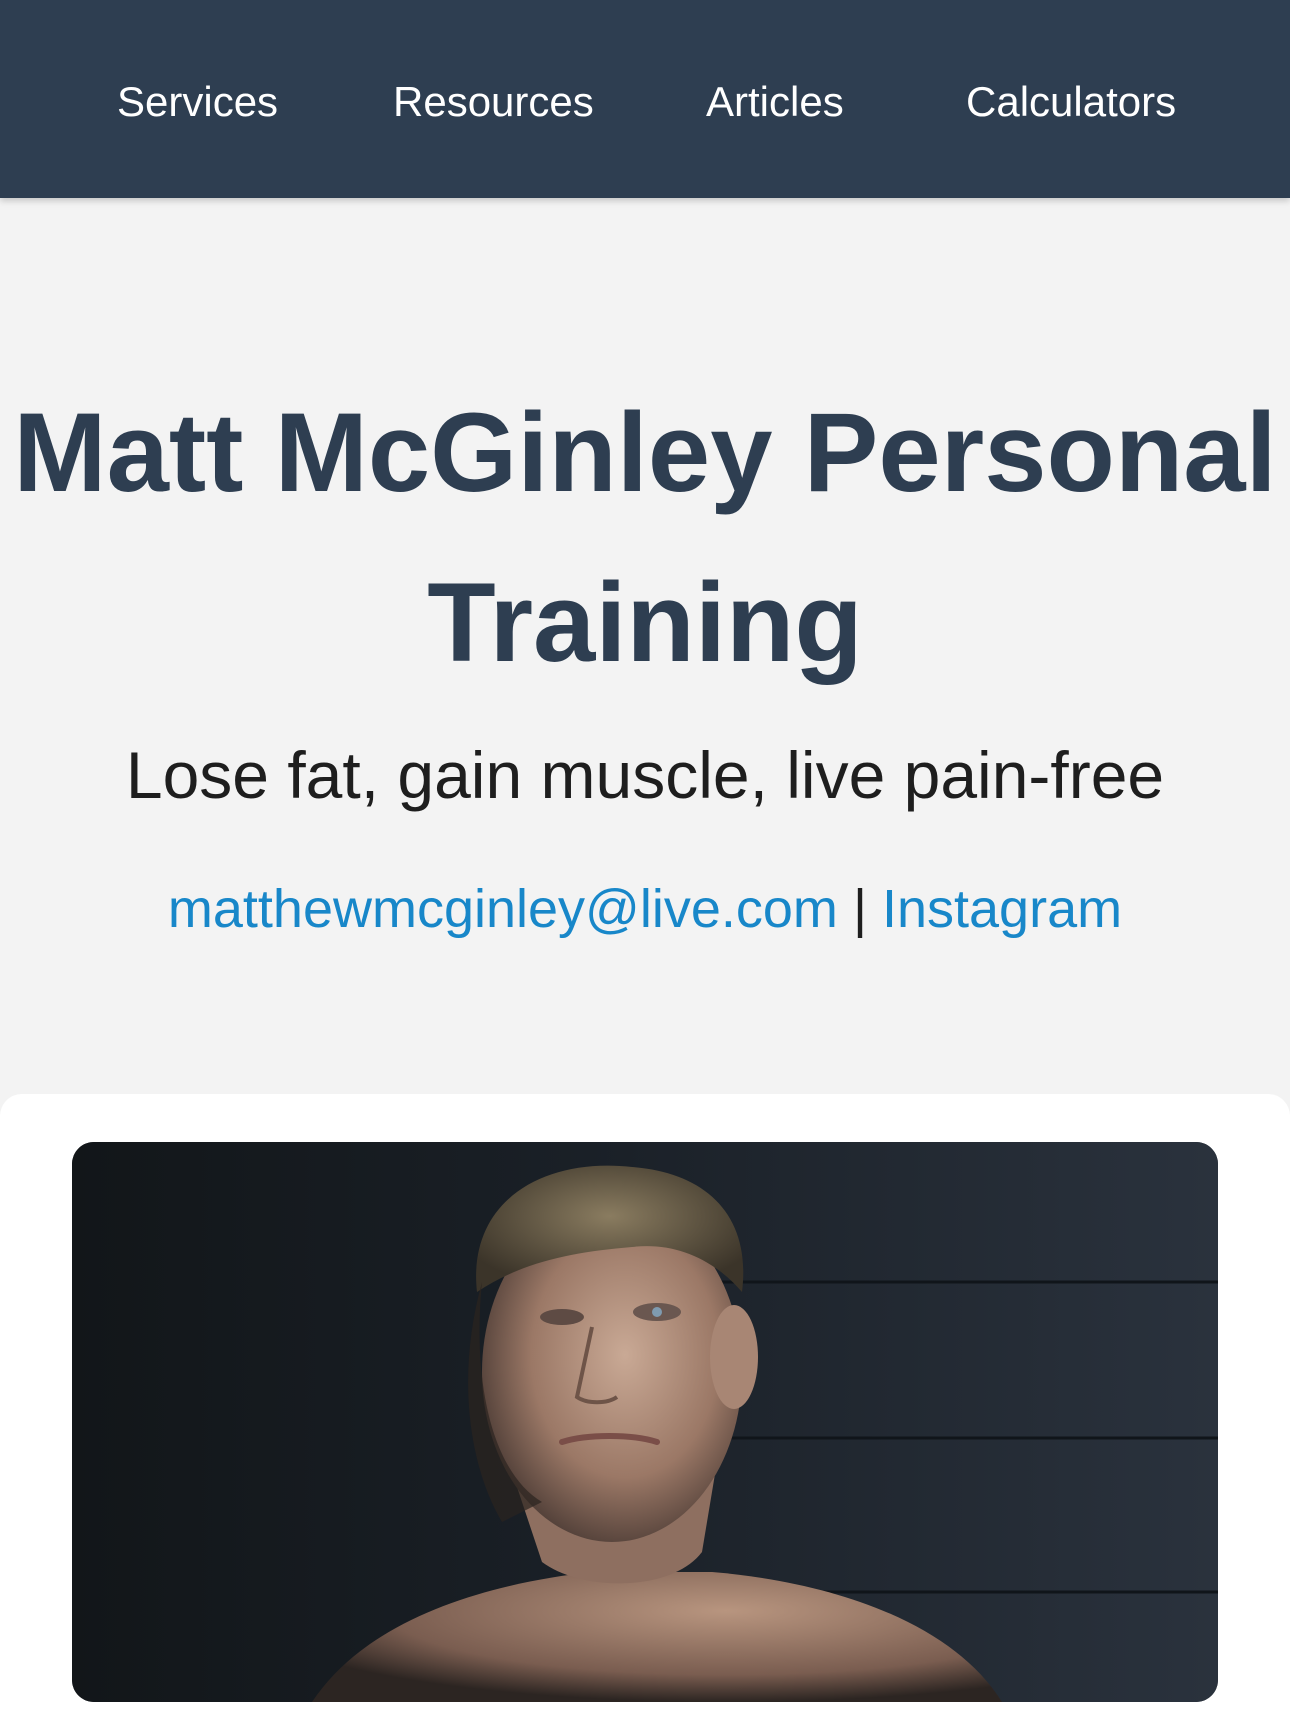 The height and width of the screenshot is (1714, 1290). What do you see at coordinates (1002, 909) in the screenshot?
I see `instagram-link: Instagram` at bounding box center [1002, 909].